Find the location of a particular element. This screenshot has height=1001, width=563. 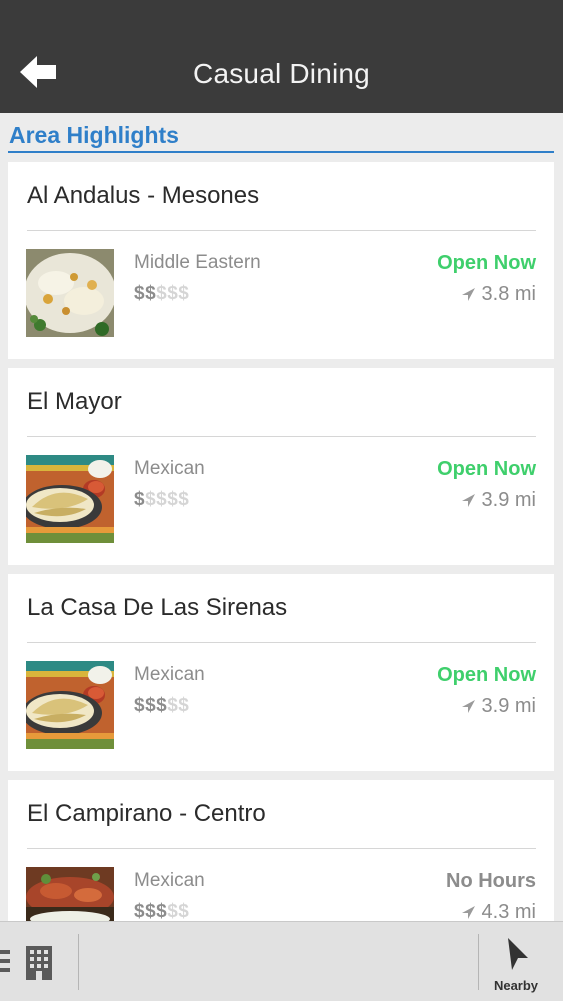

category-button is located at coordinates (40, 963).